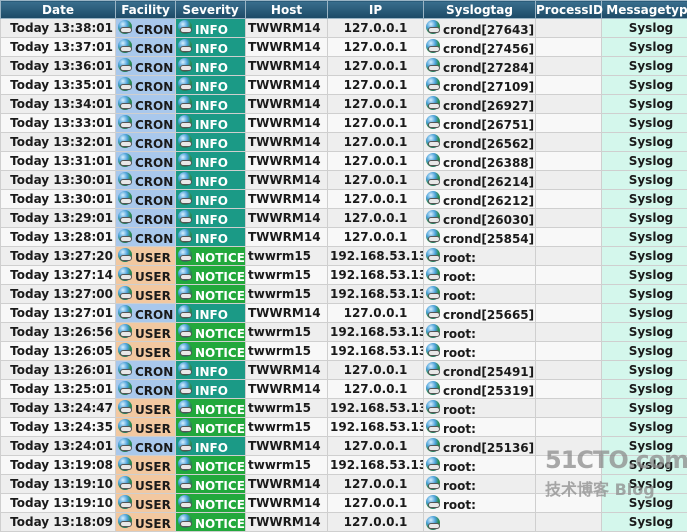 The width and height of the screenshot is (687, 532). I want to click on column-header-ip: IP, so click(376, 10).